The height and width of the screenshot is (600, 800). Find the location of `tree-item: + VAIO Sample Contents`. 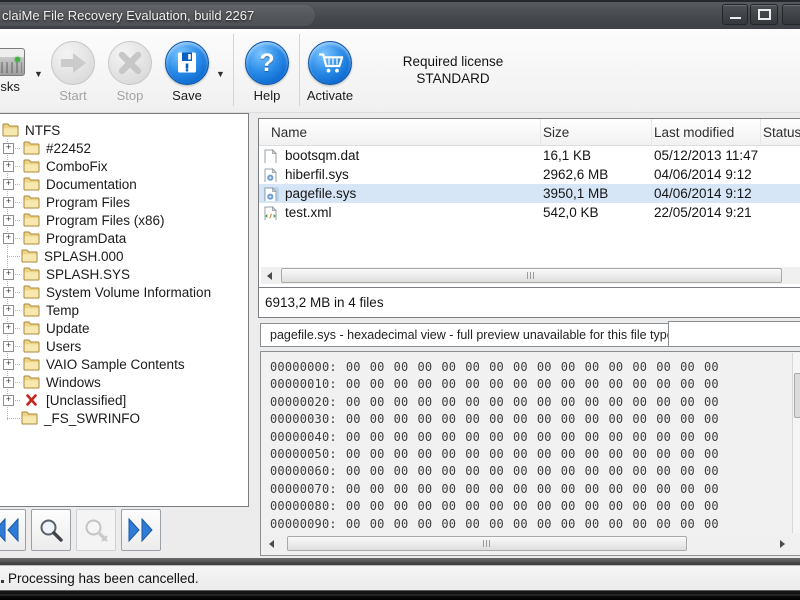

tree-item: + VAIO Sample Contents is located at coordinates (124, 364).